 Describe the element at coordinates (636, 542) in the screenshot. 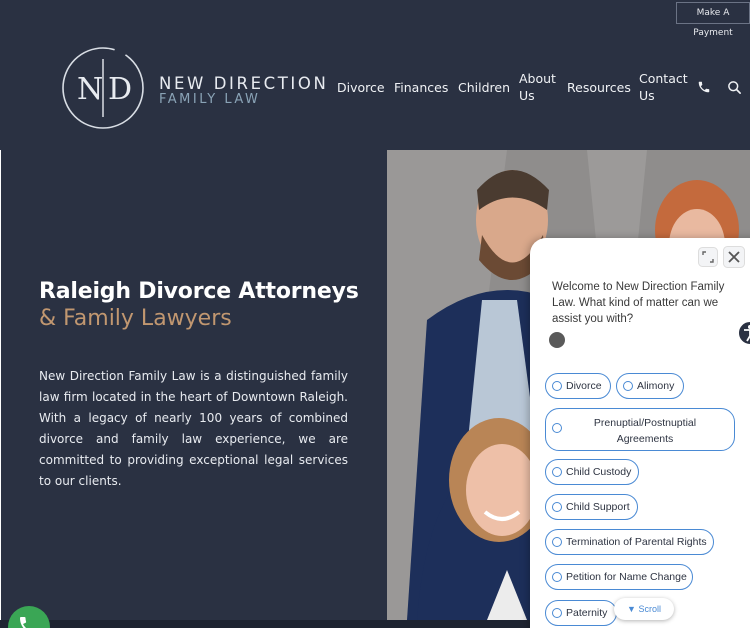

I see `chat-option-label: Termination of Parental Rights` at that location.